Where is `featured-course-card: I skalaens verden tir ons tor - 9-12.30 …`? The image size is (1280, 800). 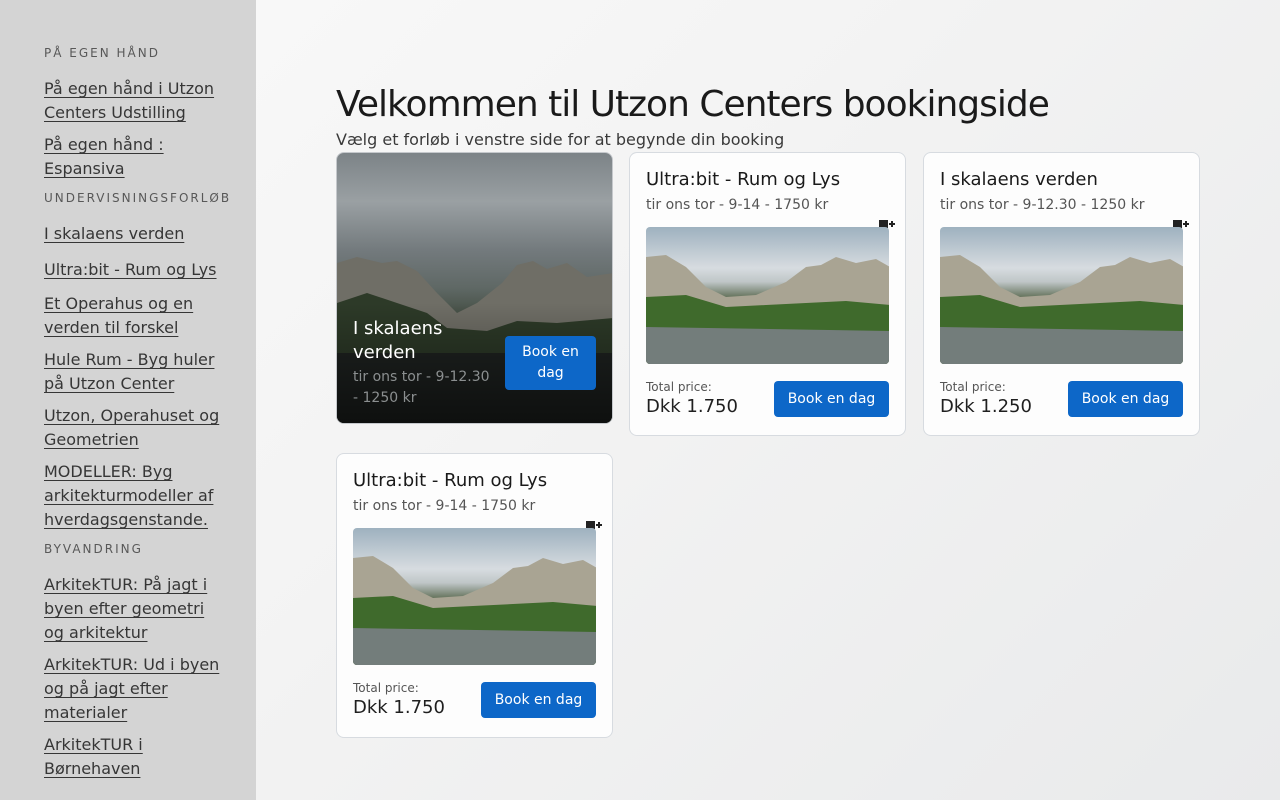
featured-course-card: I skalaens verden tir ons tor - 9-12.30 … is located at coordinates (474, 288).